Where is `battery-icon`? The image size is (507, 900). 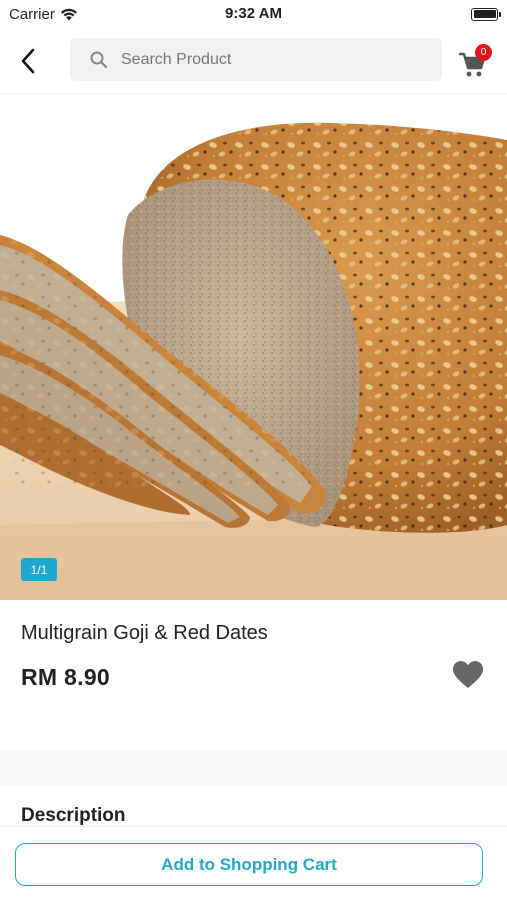 battery-icon is located at coordinates (486, 14).